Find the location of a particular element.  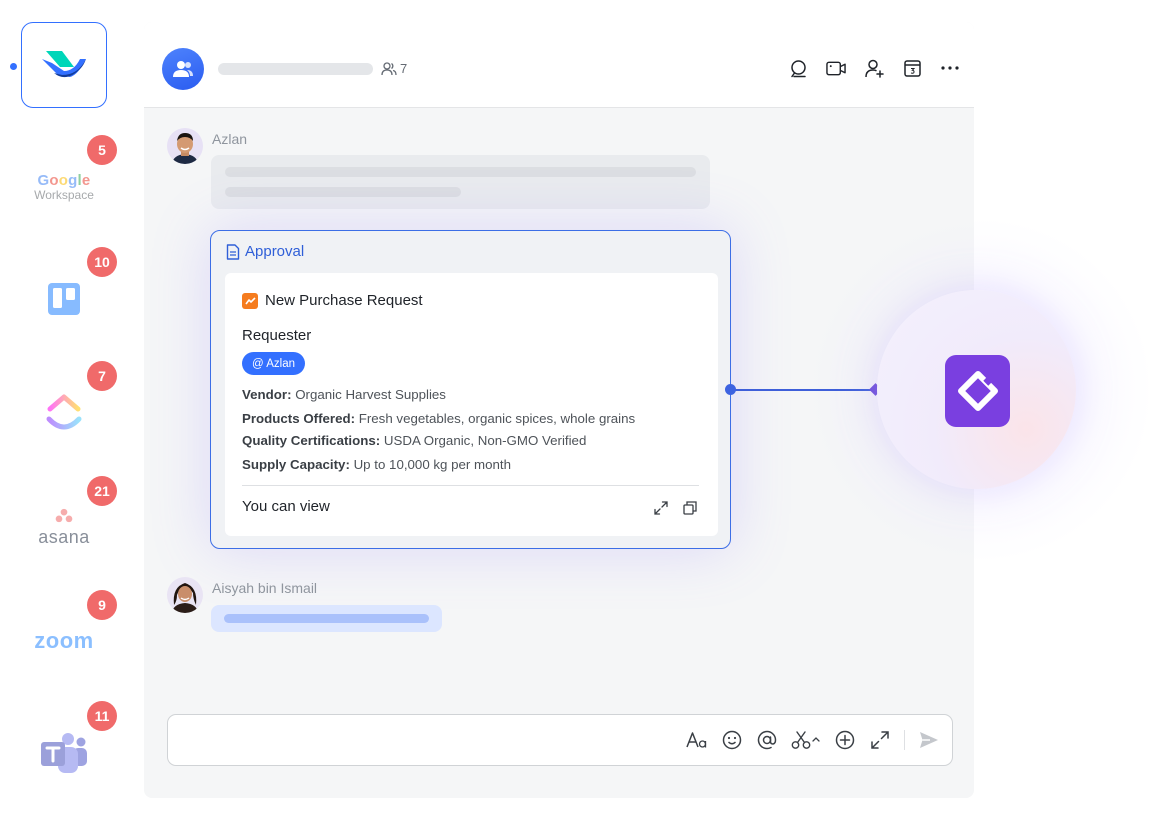

rail-app-zoom: zoom is located at coordinates (64, 641).